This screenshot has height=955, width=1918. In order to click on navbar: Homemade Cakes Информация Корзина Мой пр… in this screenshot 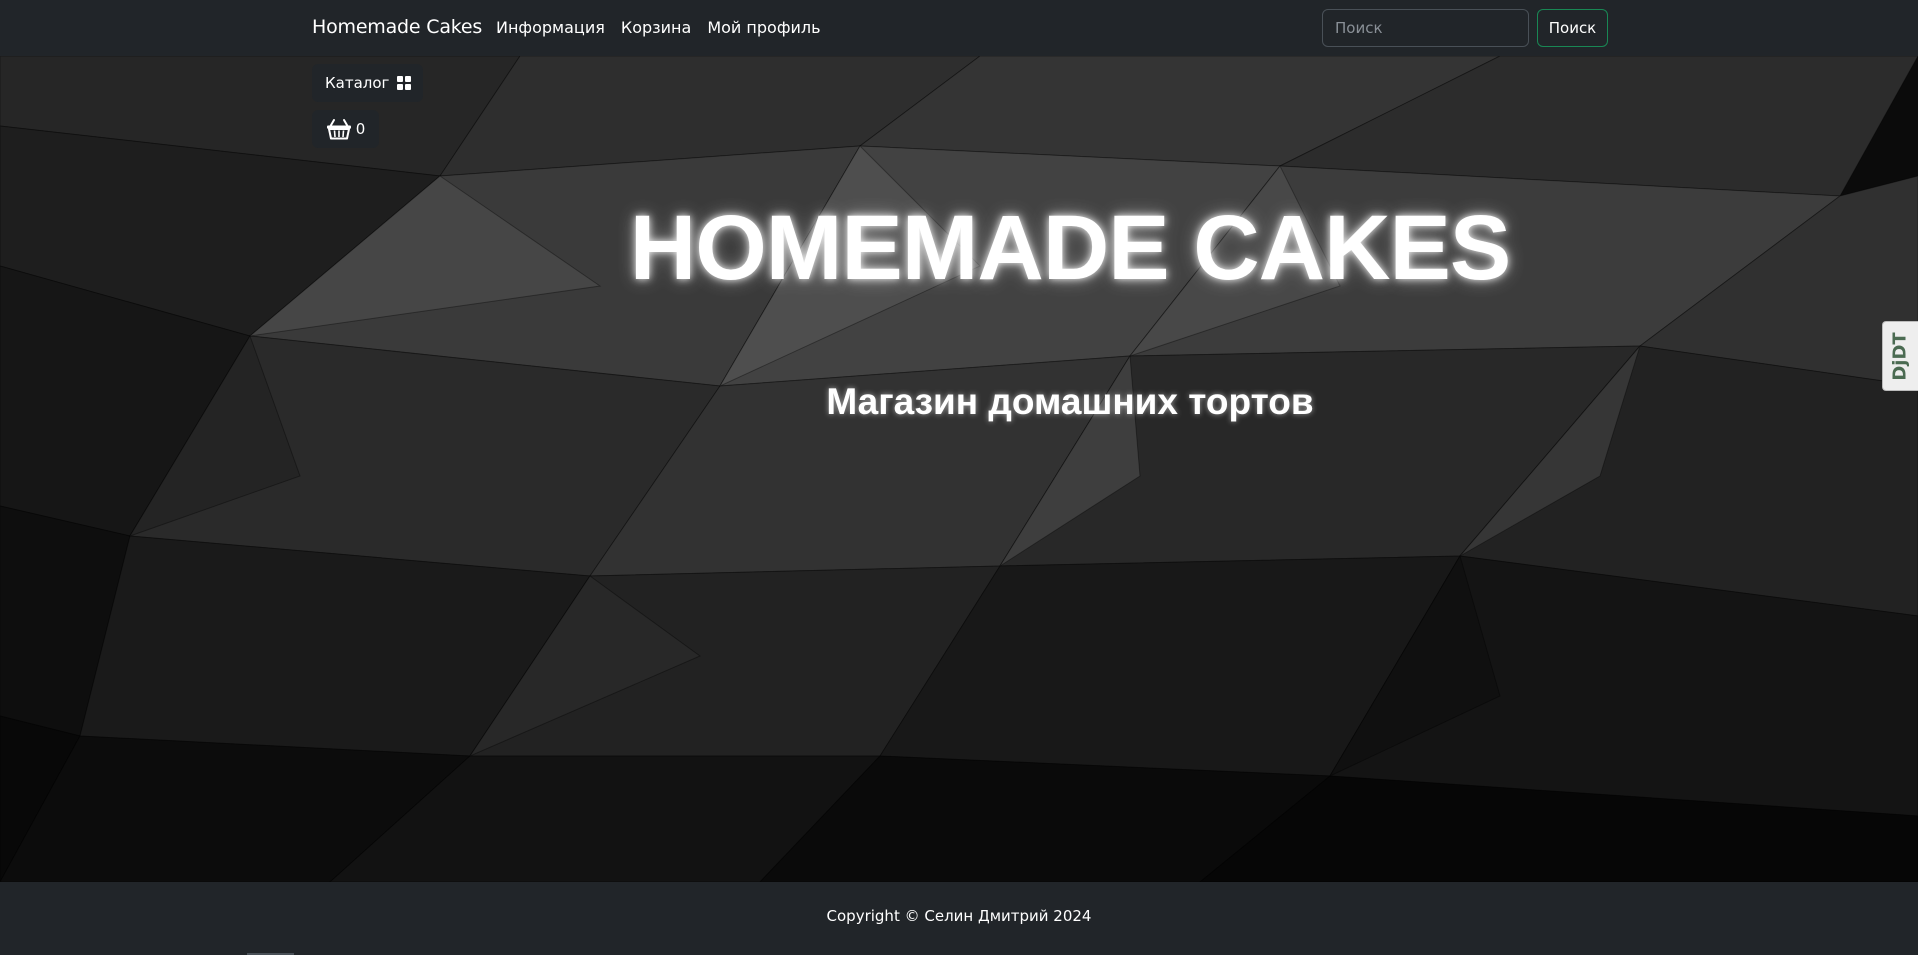, I will do `click(959, 28)`.